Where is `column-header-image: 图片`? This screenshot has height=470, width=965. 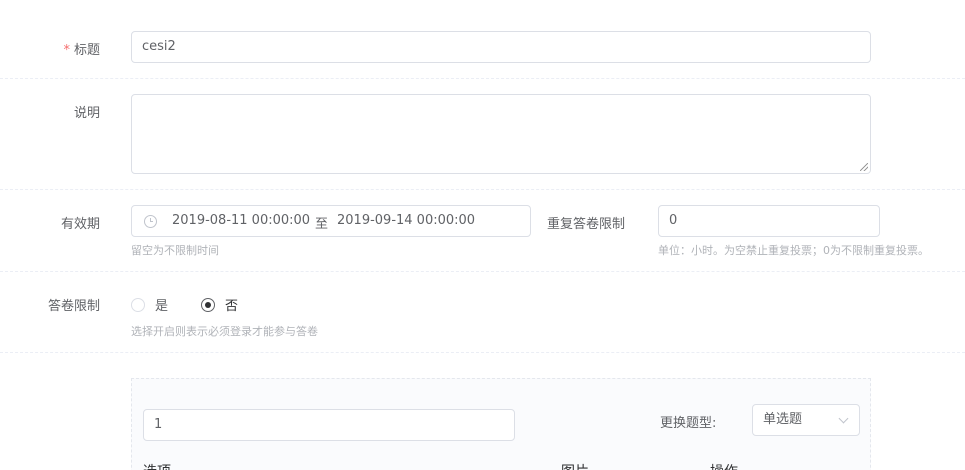
column-header-image: 图片 is located at coordinates (575, 465).